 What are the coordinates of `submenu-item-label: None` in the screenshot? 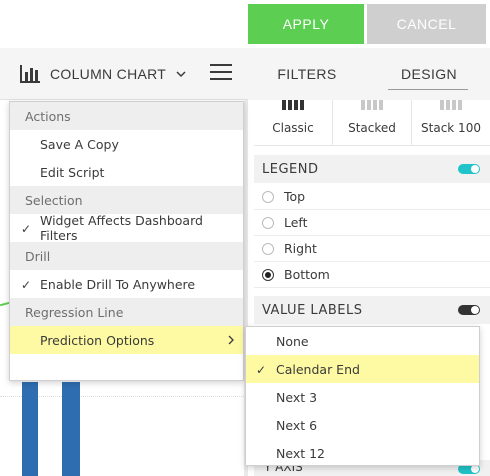 It's located at (292, 341).